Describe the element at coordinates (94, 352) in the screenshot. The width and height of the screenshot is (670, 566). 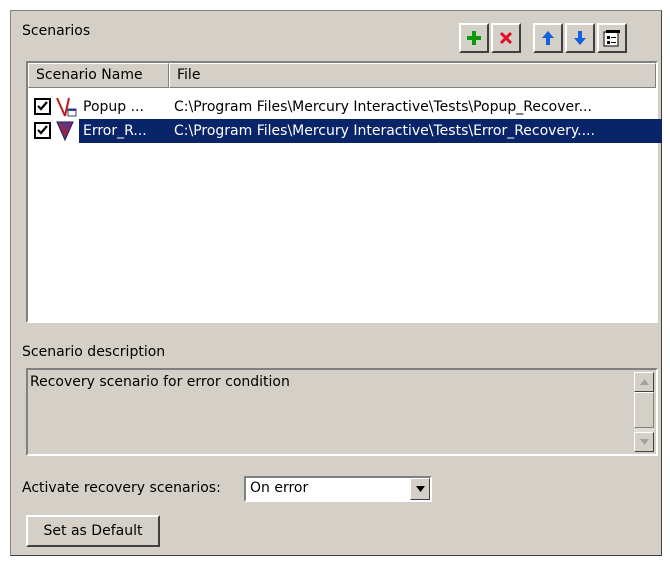
I see `scenario-description-label: Scenario description` at that location.